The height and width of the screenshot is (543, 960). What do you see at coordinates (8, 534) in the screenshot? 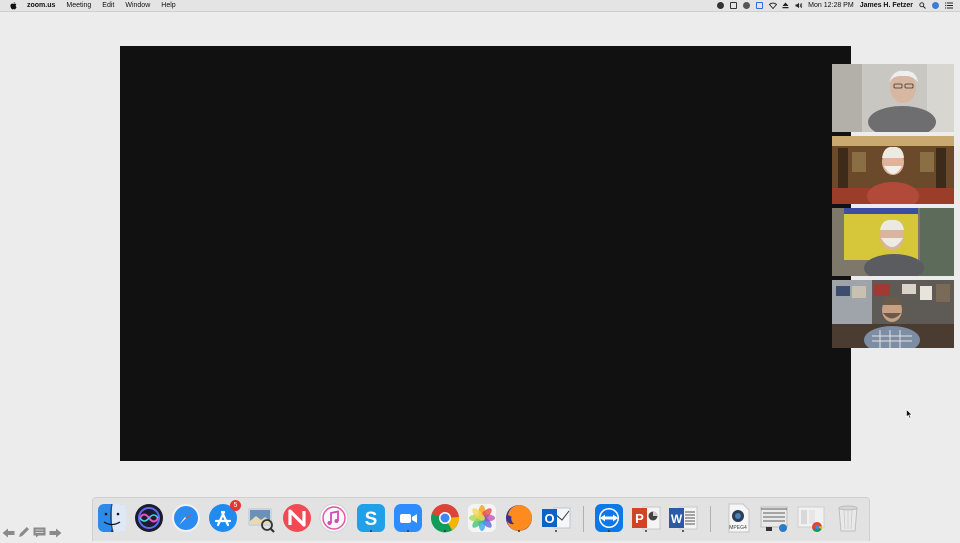
I see `arrow-left-icon` at bounding box center [8, 534].